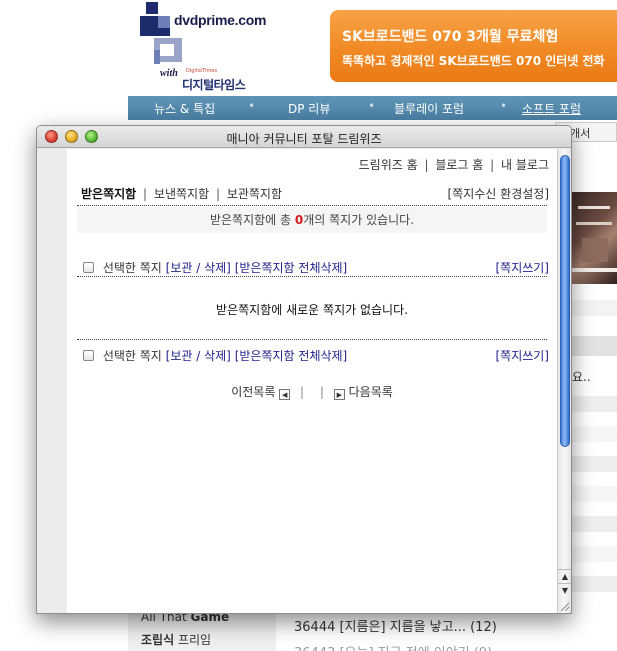 This screenshot has height=651, width=617. Describe the element at coordinates (285, 394) in the screenshot. I see `prev-page-icon: ◀` at that location.